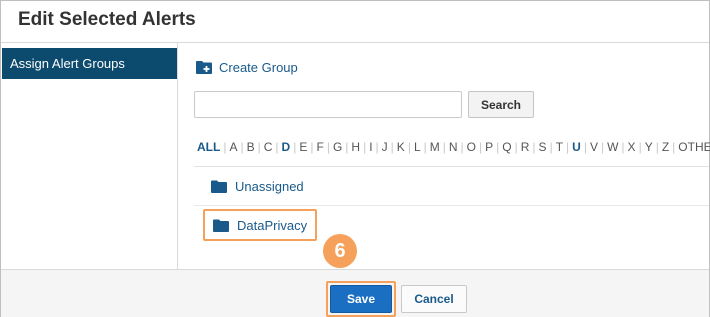 This screenshot has height=317, width=710. What do you see at coordinates (340, 251) in the screenshot?
I see `step-badge: 6` at bounding box center [340, 251].